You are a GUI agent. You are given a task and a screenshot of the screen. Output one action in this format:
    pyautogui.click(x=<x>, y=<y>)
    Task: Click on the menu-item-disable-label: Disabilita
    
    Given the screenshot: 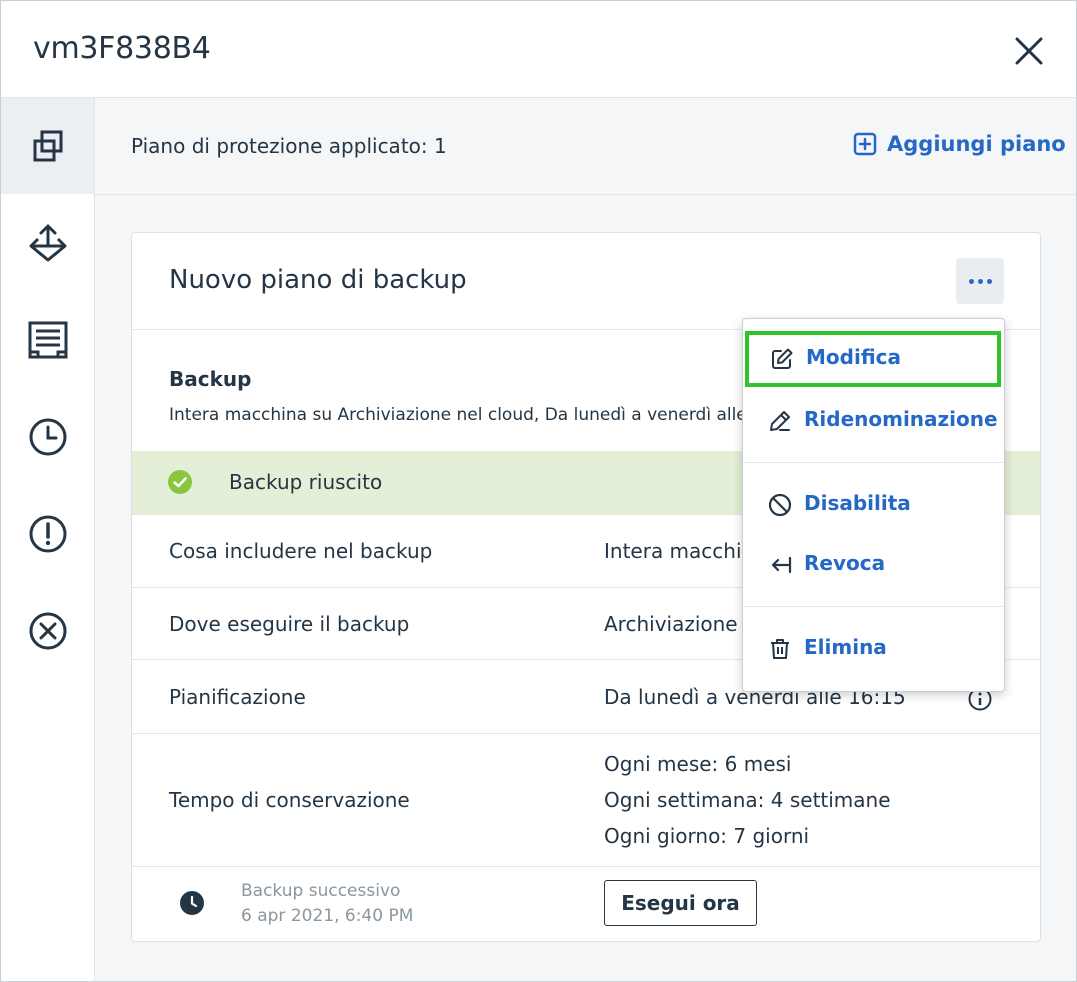 What is the action you would take?
    pyautogui.click(x=857, y=503)
    